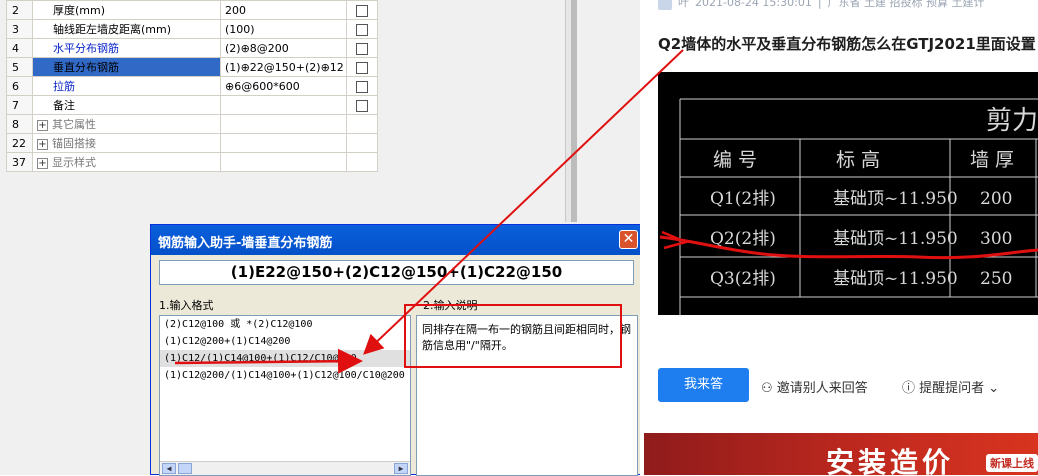 The height and width of the screenshot is (476, 1038). Describe the element at coordinates (1012, 121) in the screenshot. I see `drawing-table-title: 剪力墙` at that location.